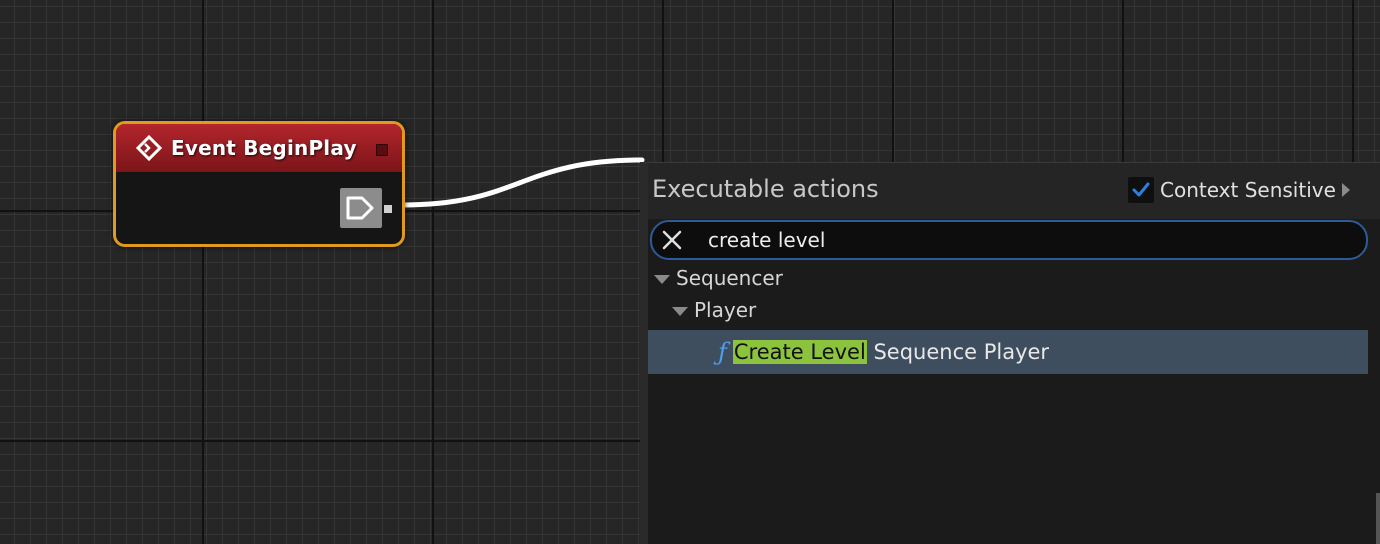 Image resolution: width=1380 pixels, height=544 pixels. I want to click on context-sensitive-checkbox, so click(1141, 190).